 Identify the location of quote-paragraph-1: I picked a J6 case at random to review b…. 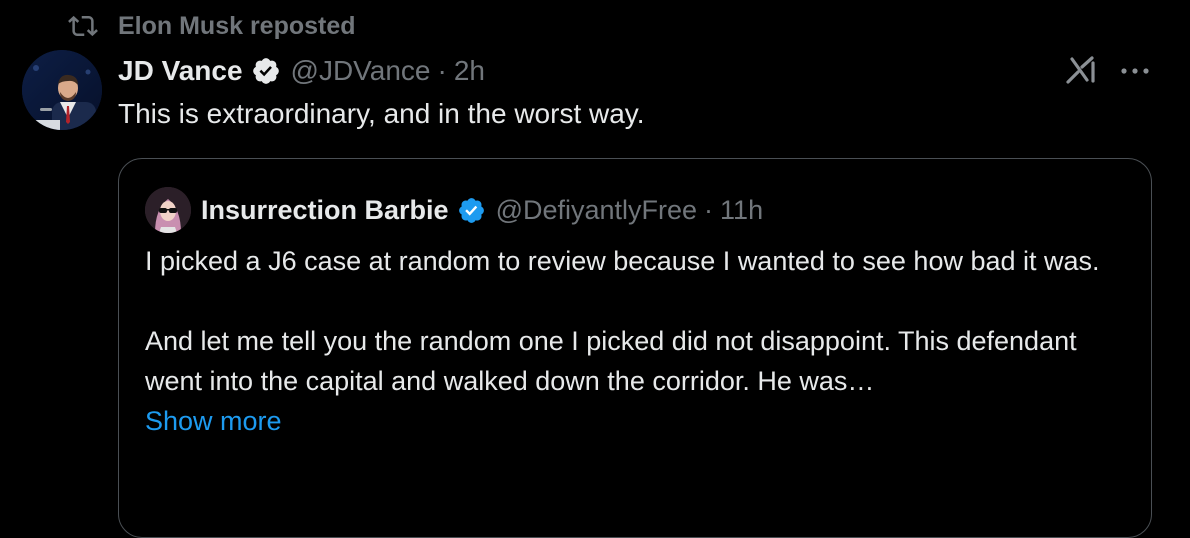
(622, 261).